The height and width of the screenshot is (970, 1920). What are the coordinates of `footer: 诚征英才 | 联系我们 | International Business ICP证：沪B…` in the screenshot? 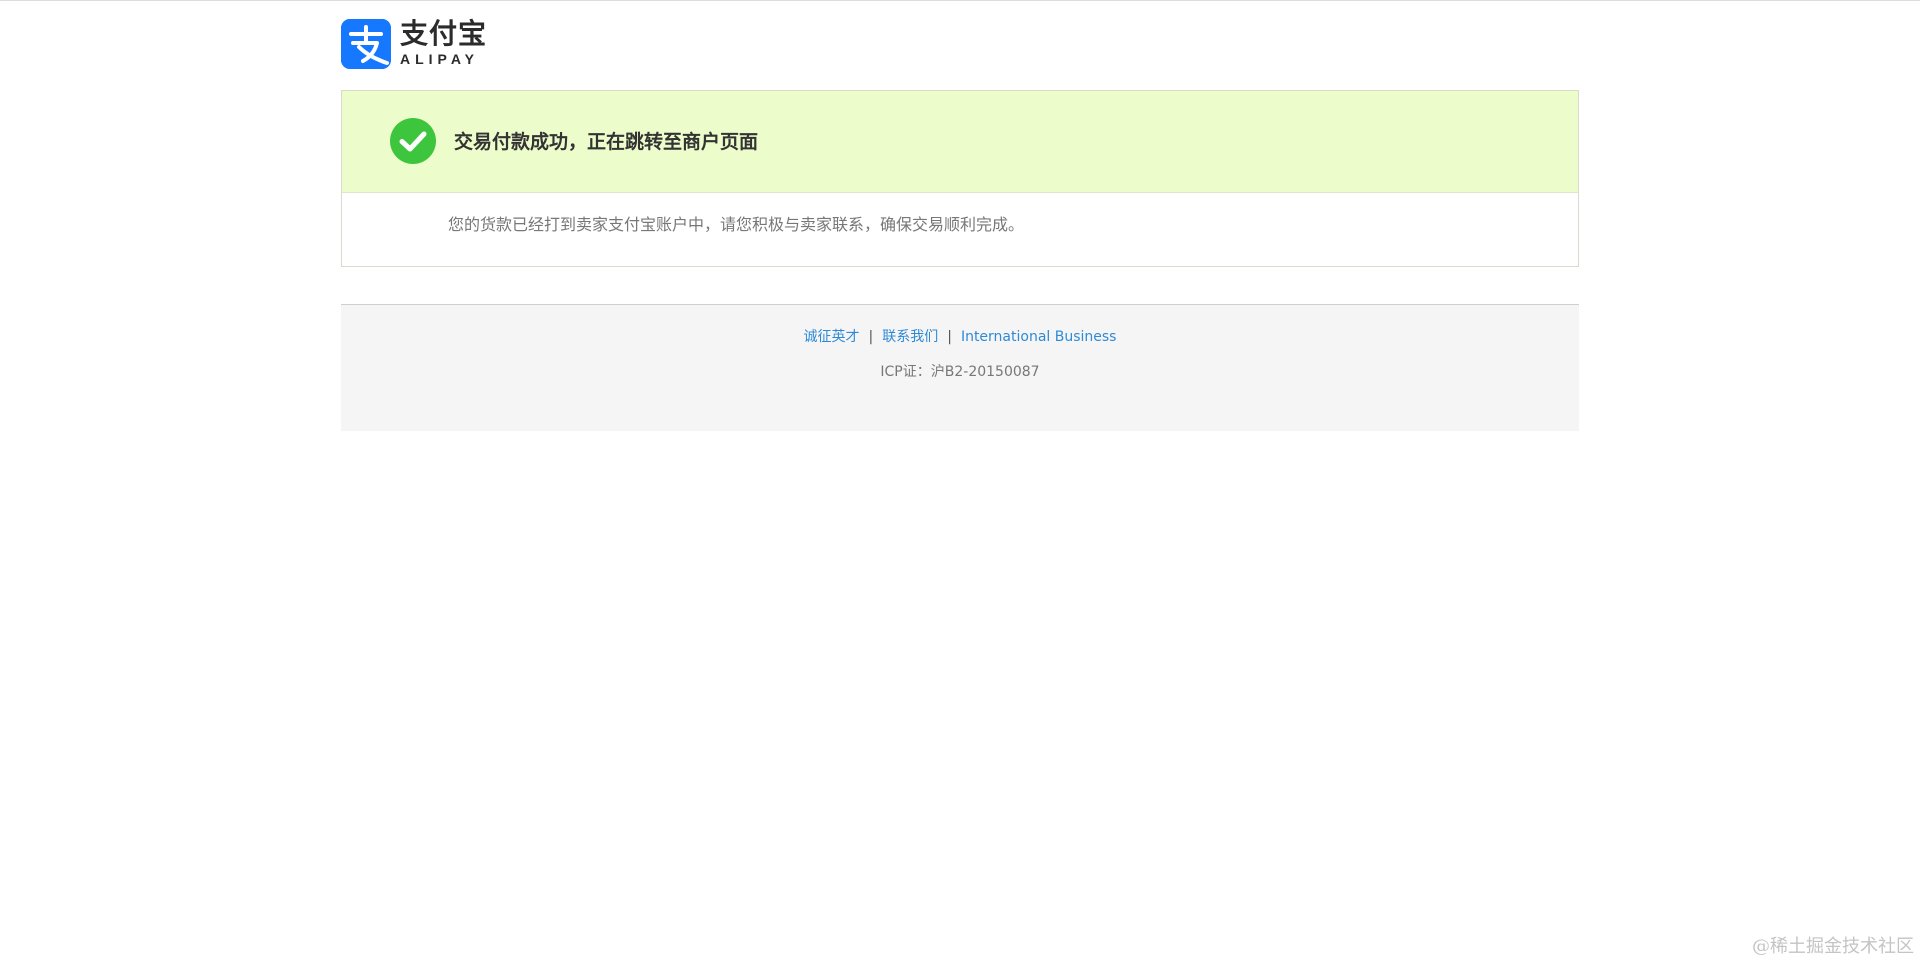 It's located at (960, 367).